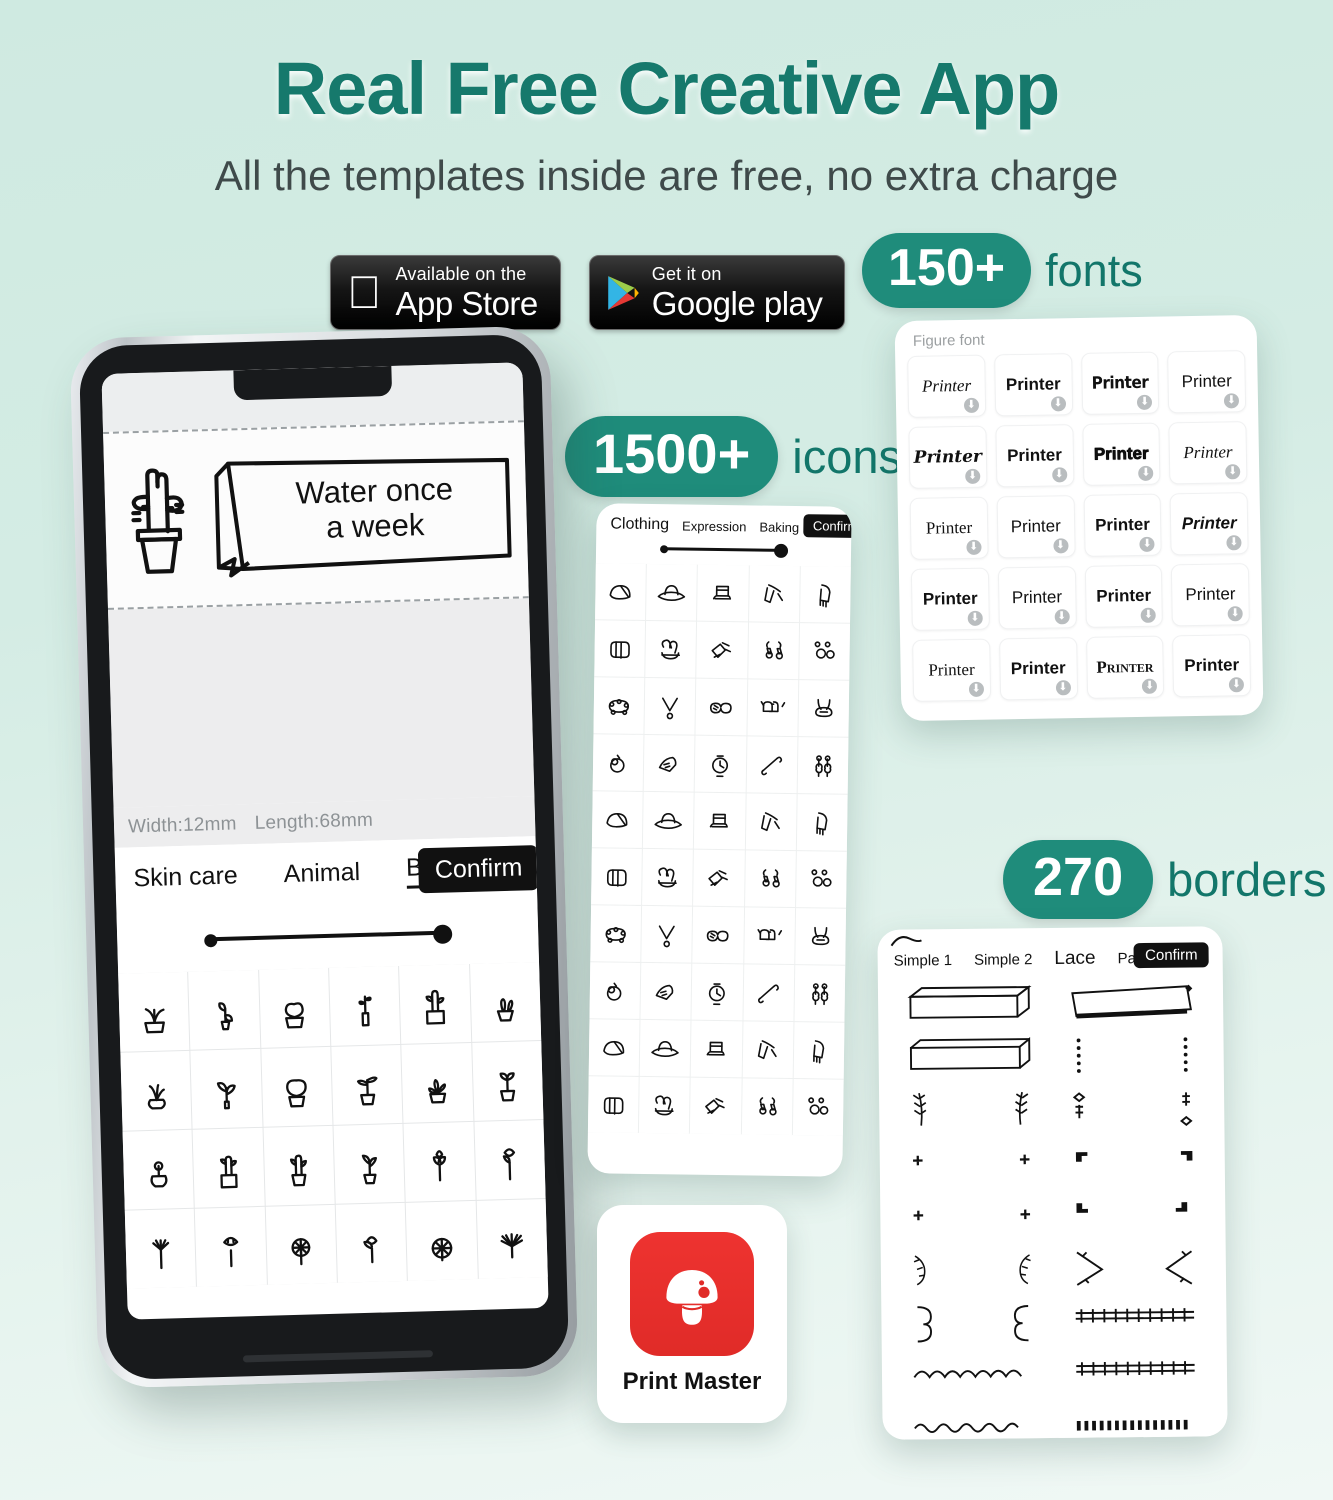  I want to click on beaded-bracelet-icon, so click(619, 705).